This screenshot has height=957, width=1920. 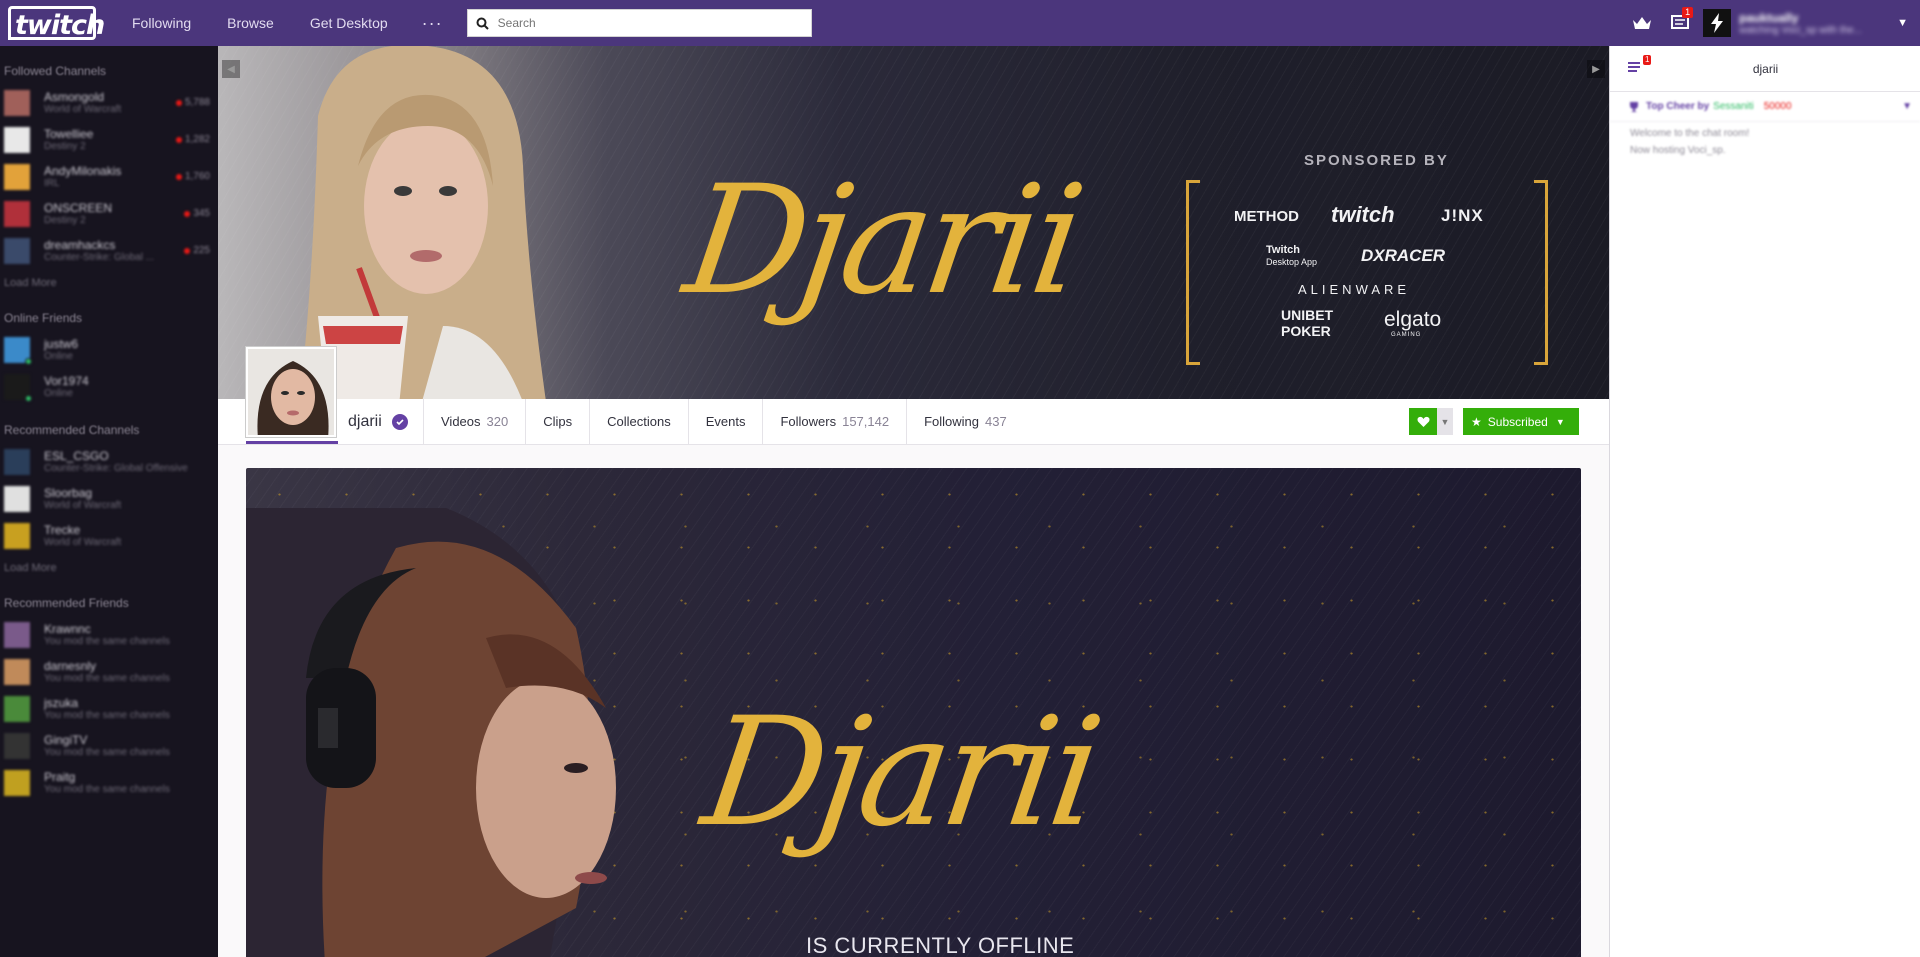 I want to click on recommended-friend-item: darnesnly You mod the same channels, so click(x=109, y=671).